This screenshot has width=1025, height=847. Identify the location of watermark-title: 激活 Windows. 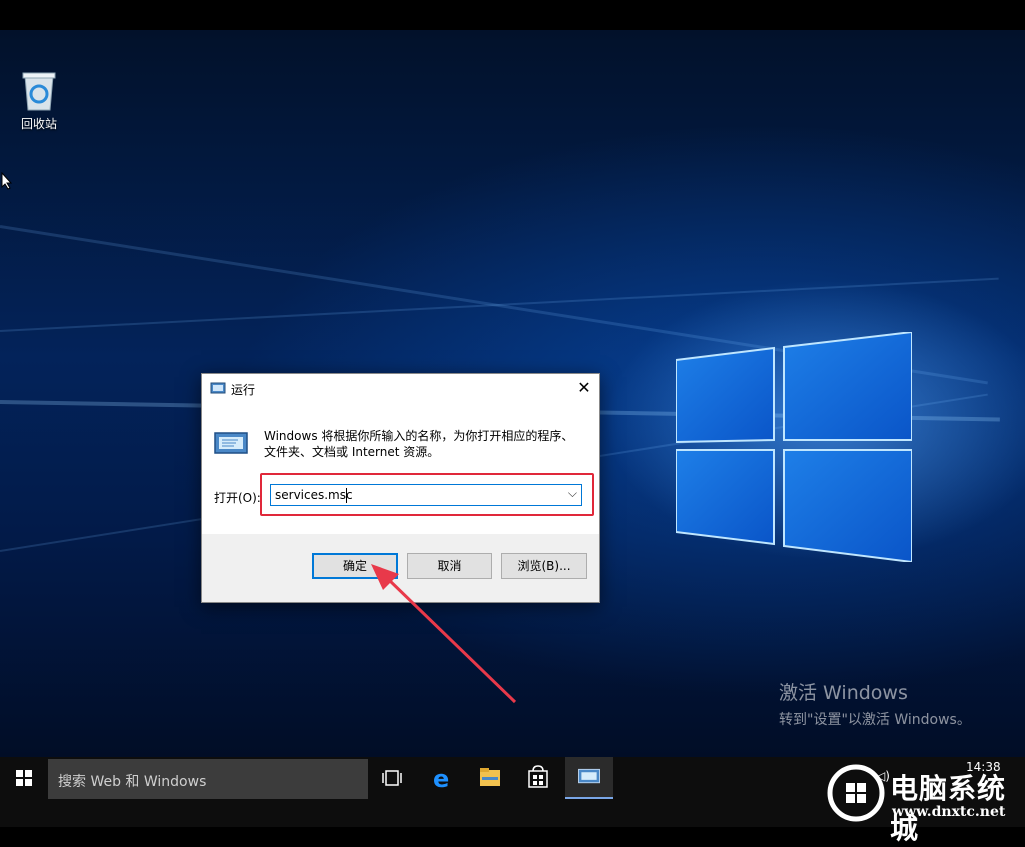
(843, 693).